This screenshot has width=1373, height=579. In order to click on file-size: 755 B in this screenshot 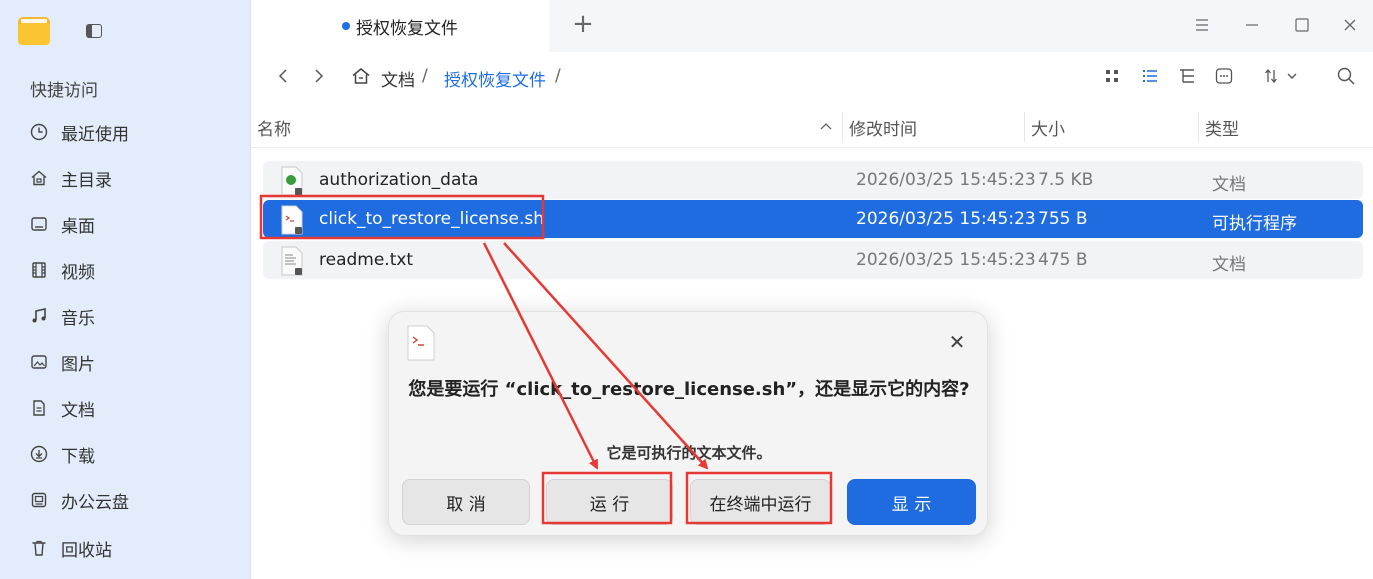, I will do `click(1063, 219)`.